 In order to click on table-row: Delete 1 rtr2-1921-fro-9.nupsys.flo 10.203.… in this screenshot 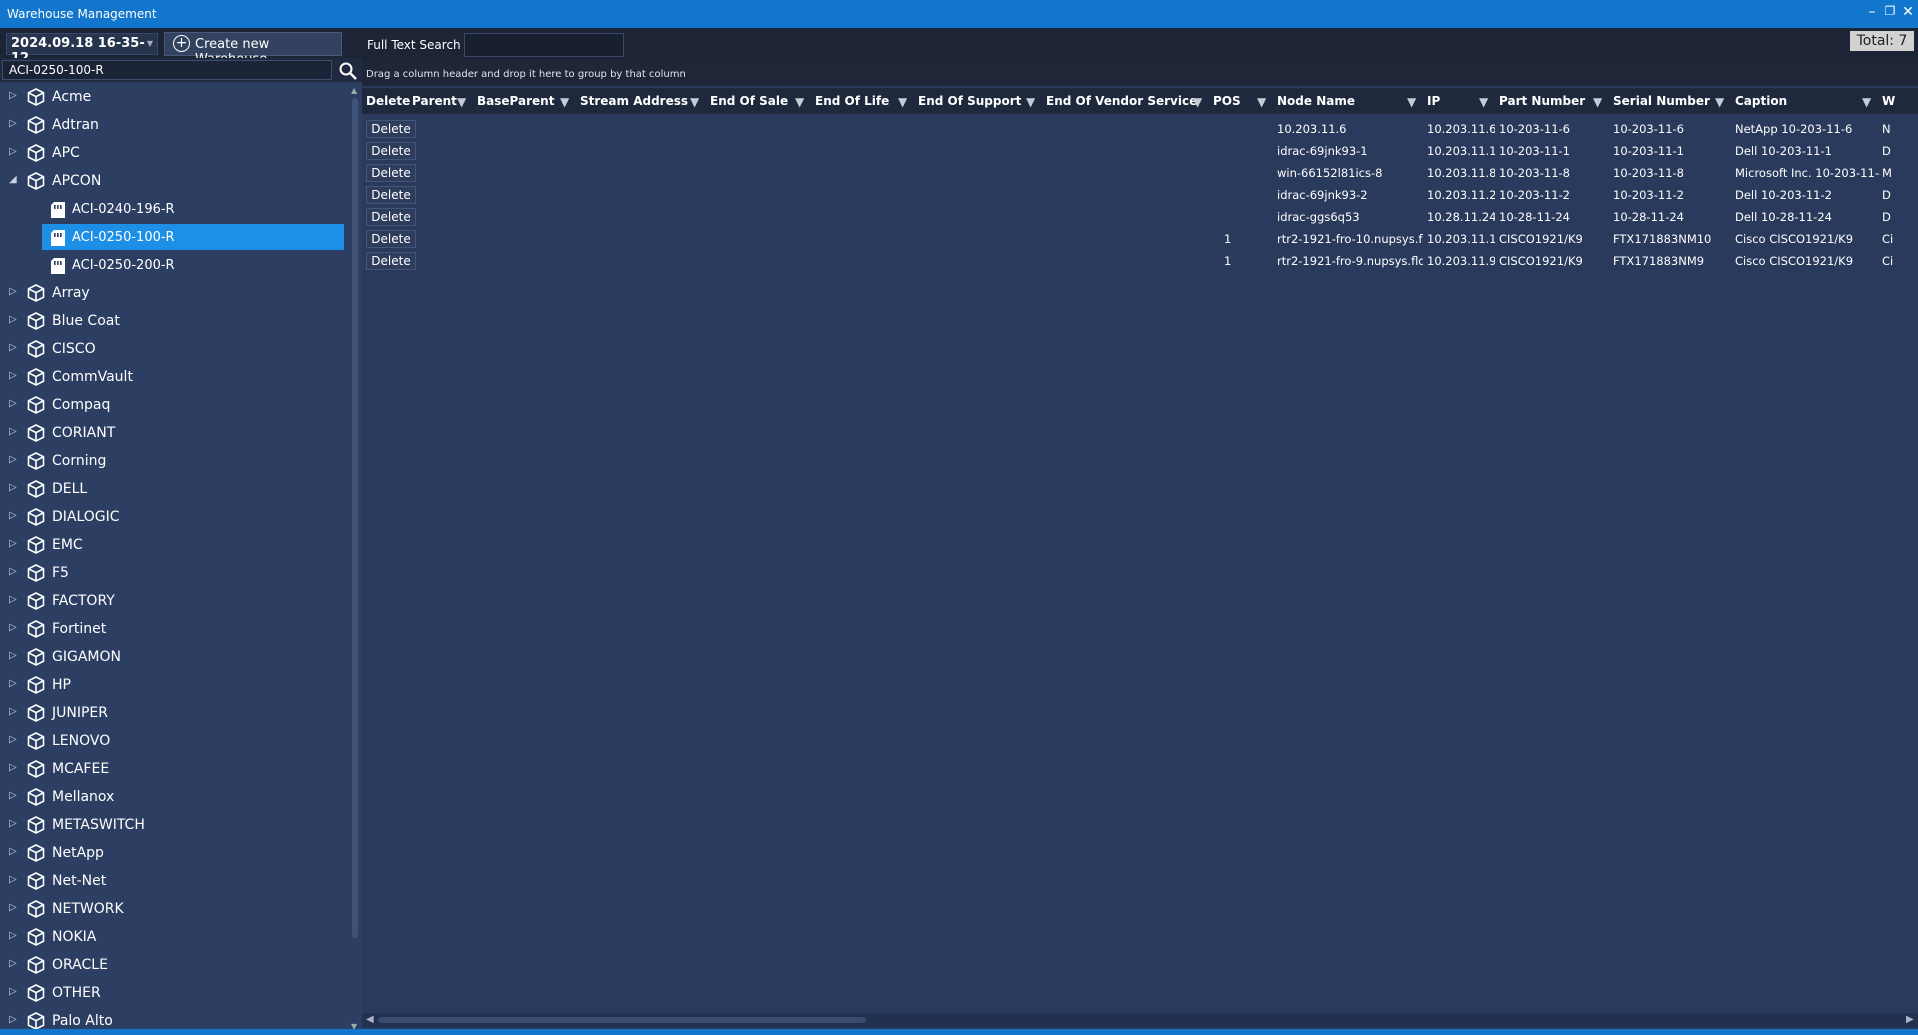, I will do `click(1140, 261)`.